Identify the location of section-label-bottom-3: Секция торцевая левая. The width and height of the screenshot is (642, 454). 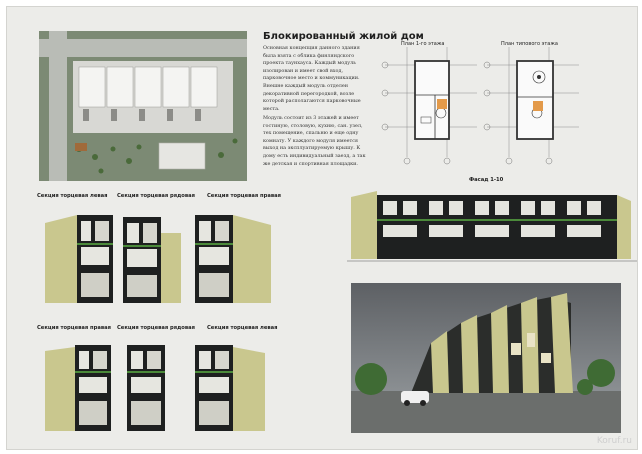
(242, 328).